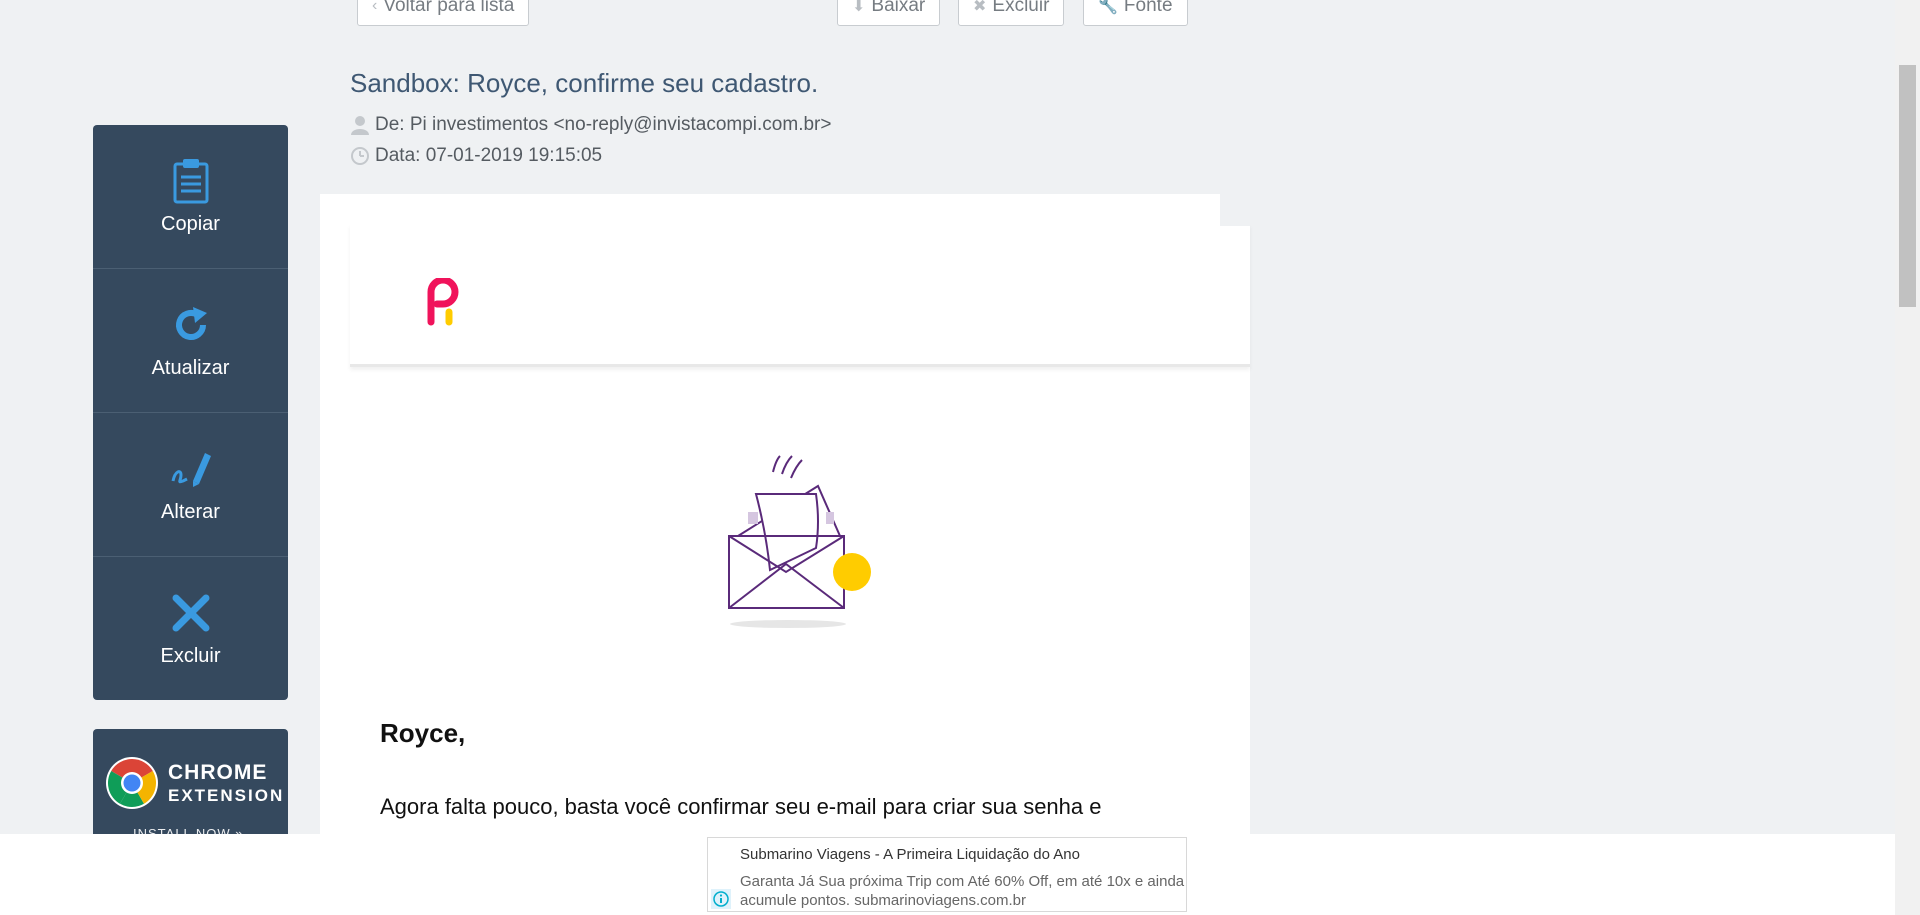 Image resolution: width=1920 pixels, height=915 pixels. What do you see at coordinates (191, 469) in the screenshot?
I see `edit-pen-icon` at bounding box center [191, 469].